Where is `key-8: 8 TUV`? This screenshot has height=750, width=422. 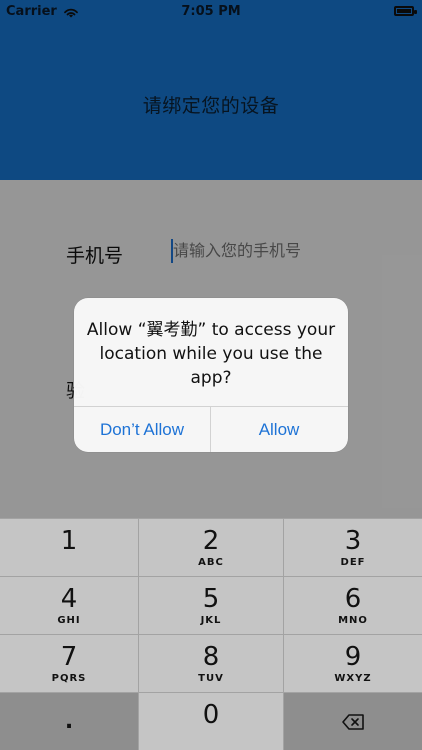 key-8: 8 TUV is located at coordinates (211, 663).